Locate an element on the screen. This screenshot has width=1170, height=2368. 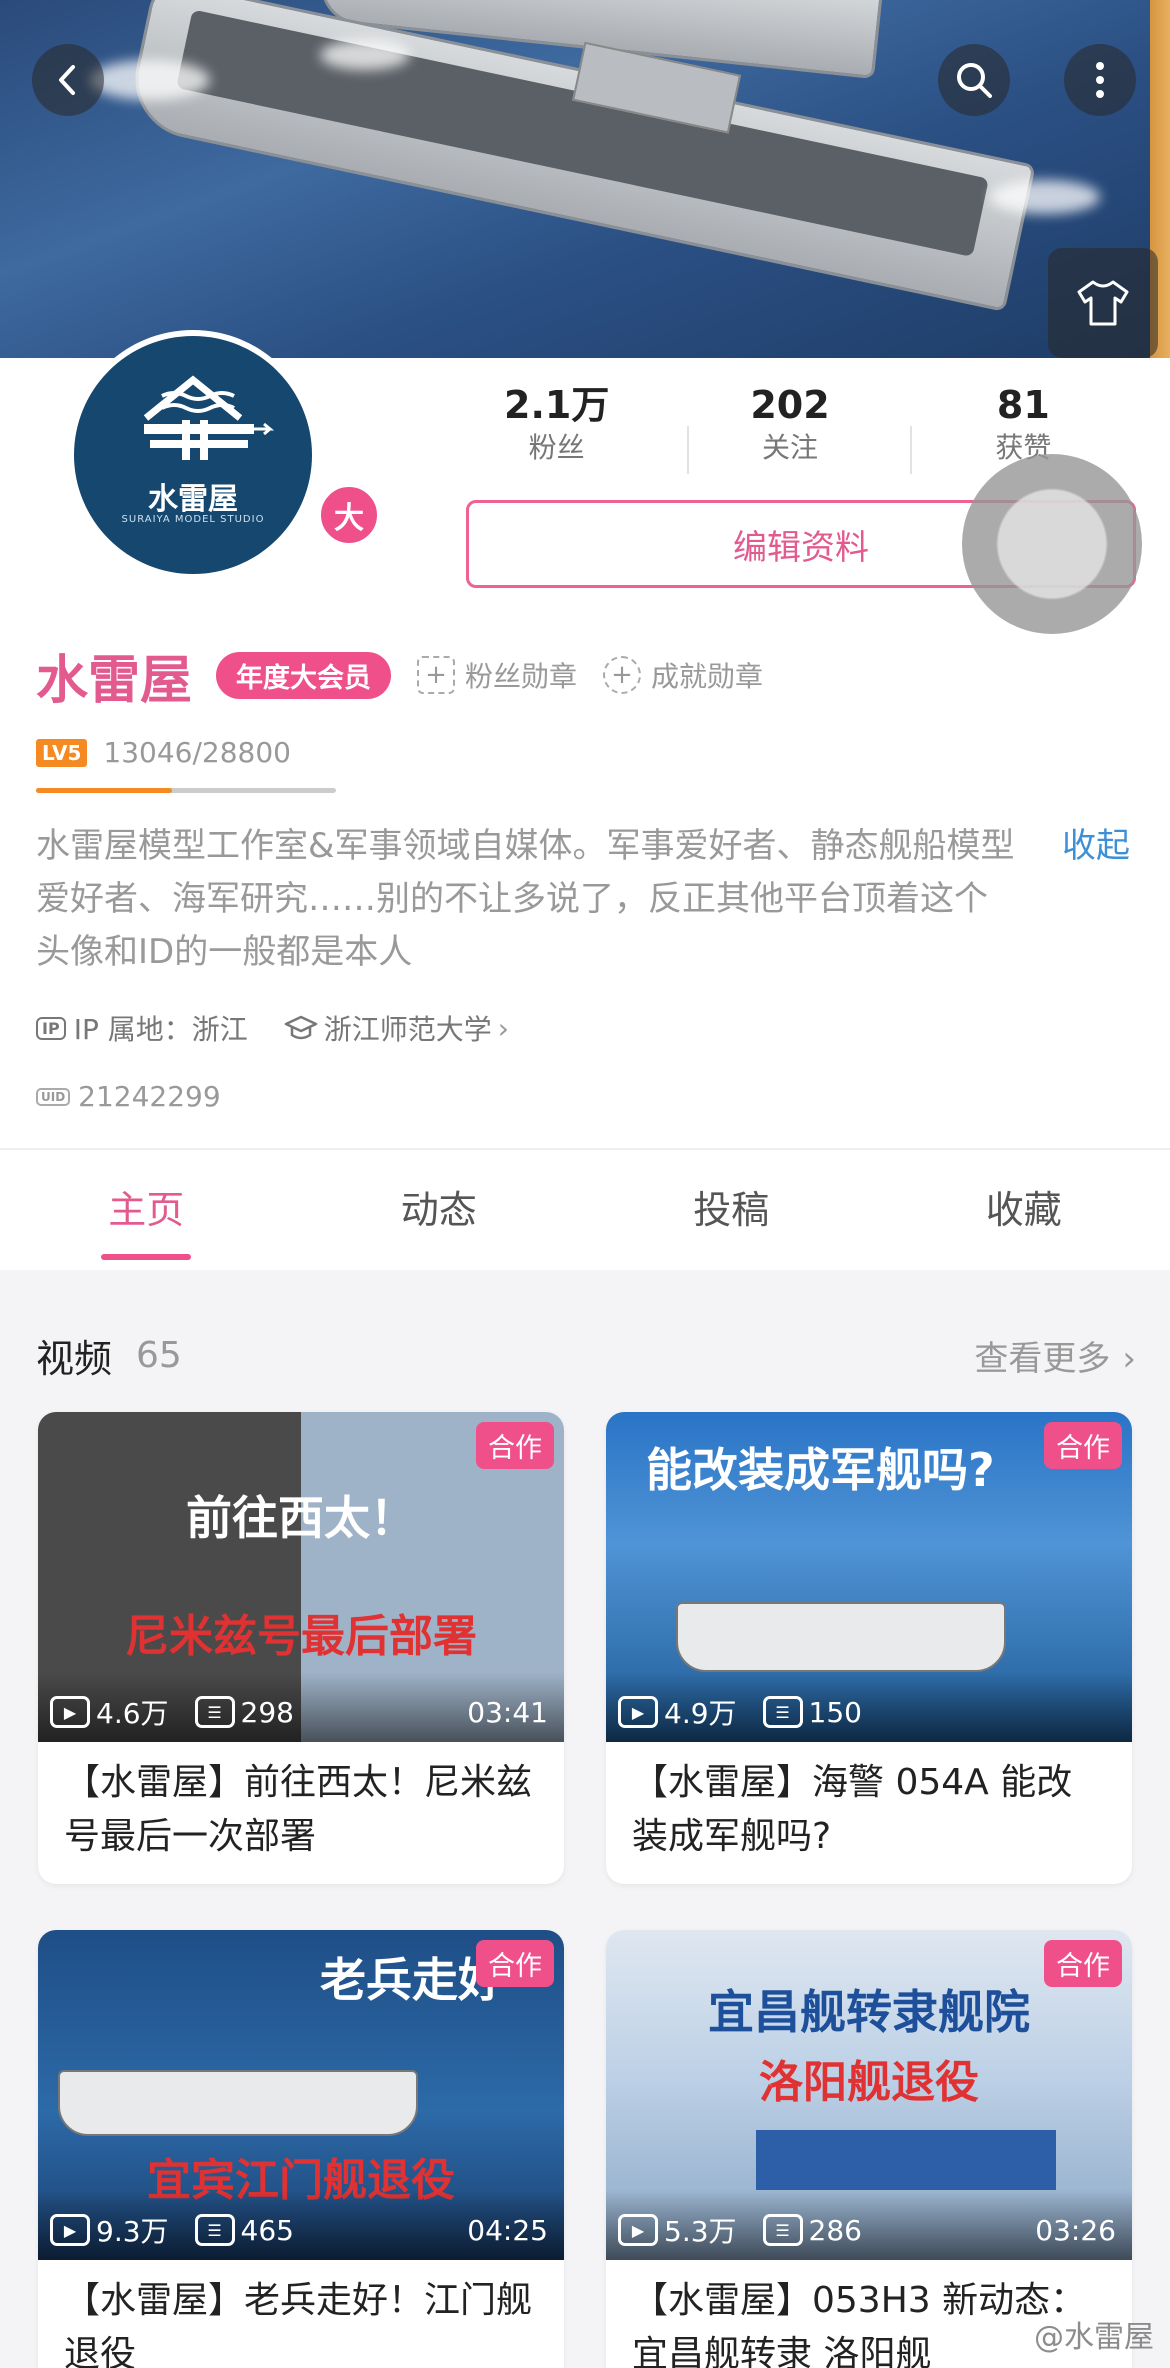
tab-dynamic: 动态 is located at coordinates (439, 1210).